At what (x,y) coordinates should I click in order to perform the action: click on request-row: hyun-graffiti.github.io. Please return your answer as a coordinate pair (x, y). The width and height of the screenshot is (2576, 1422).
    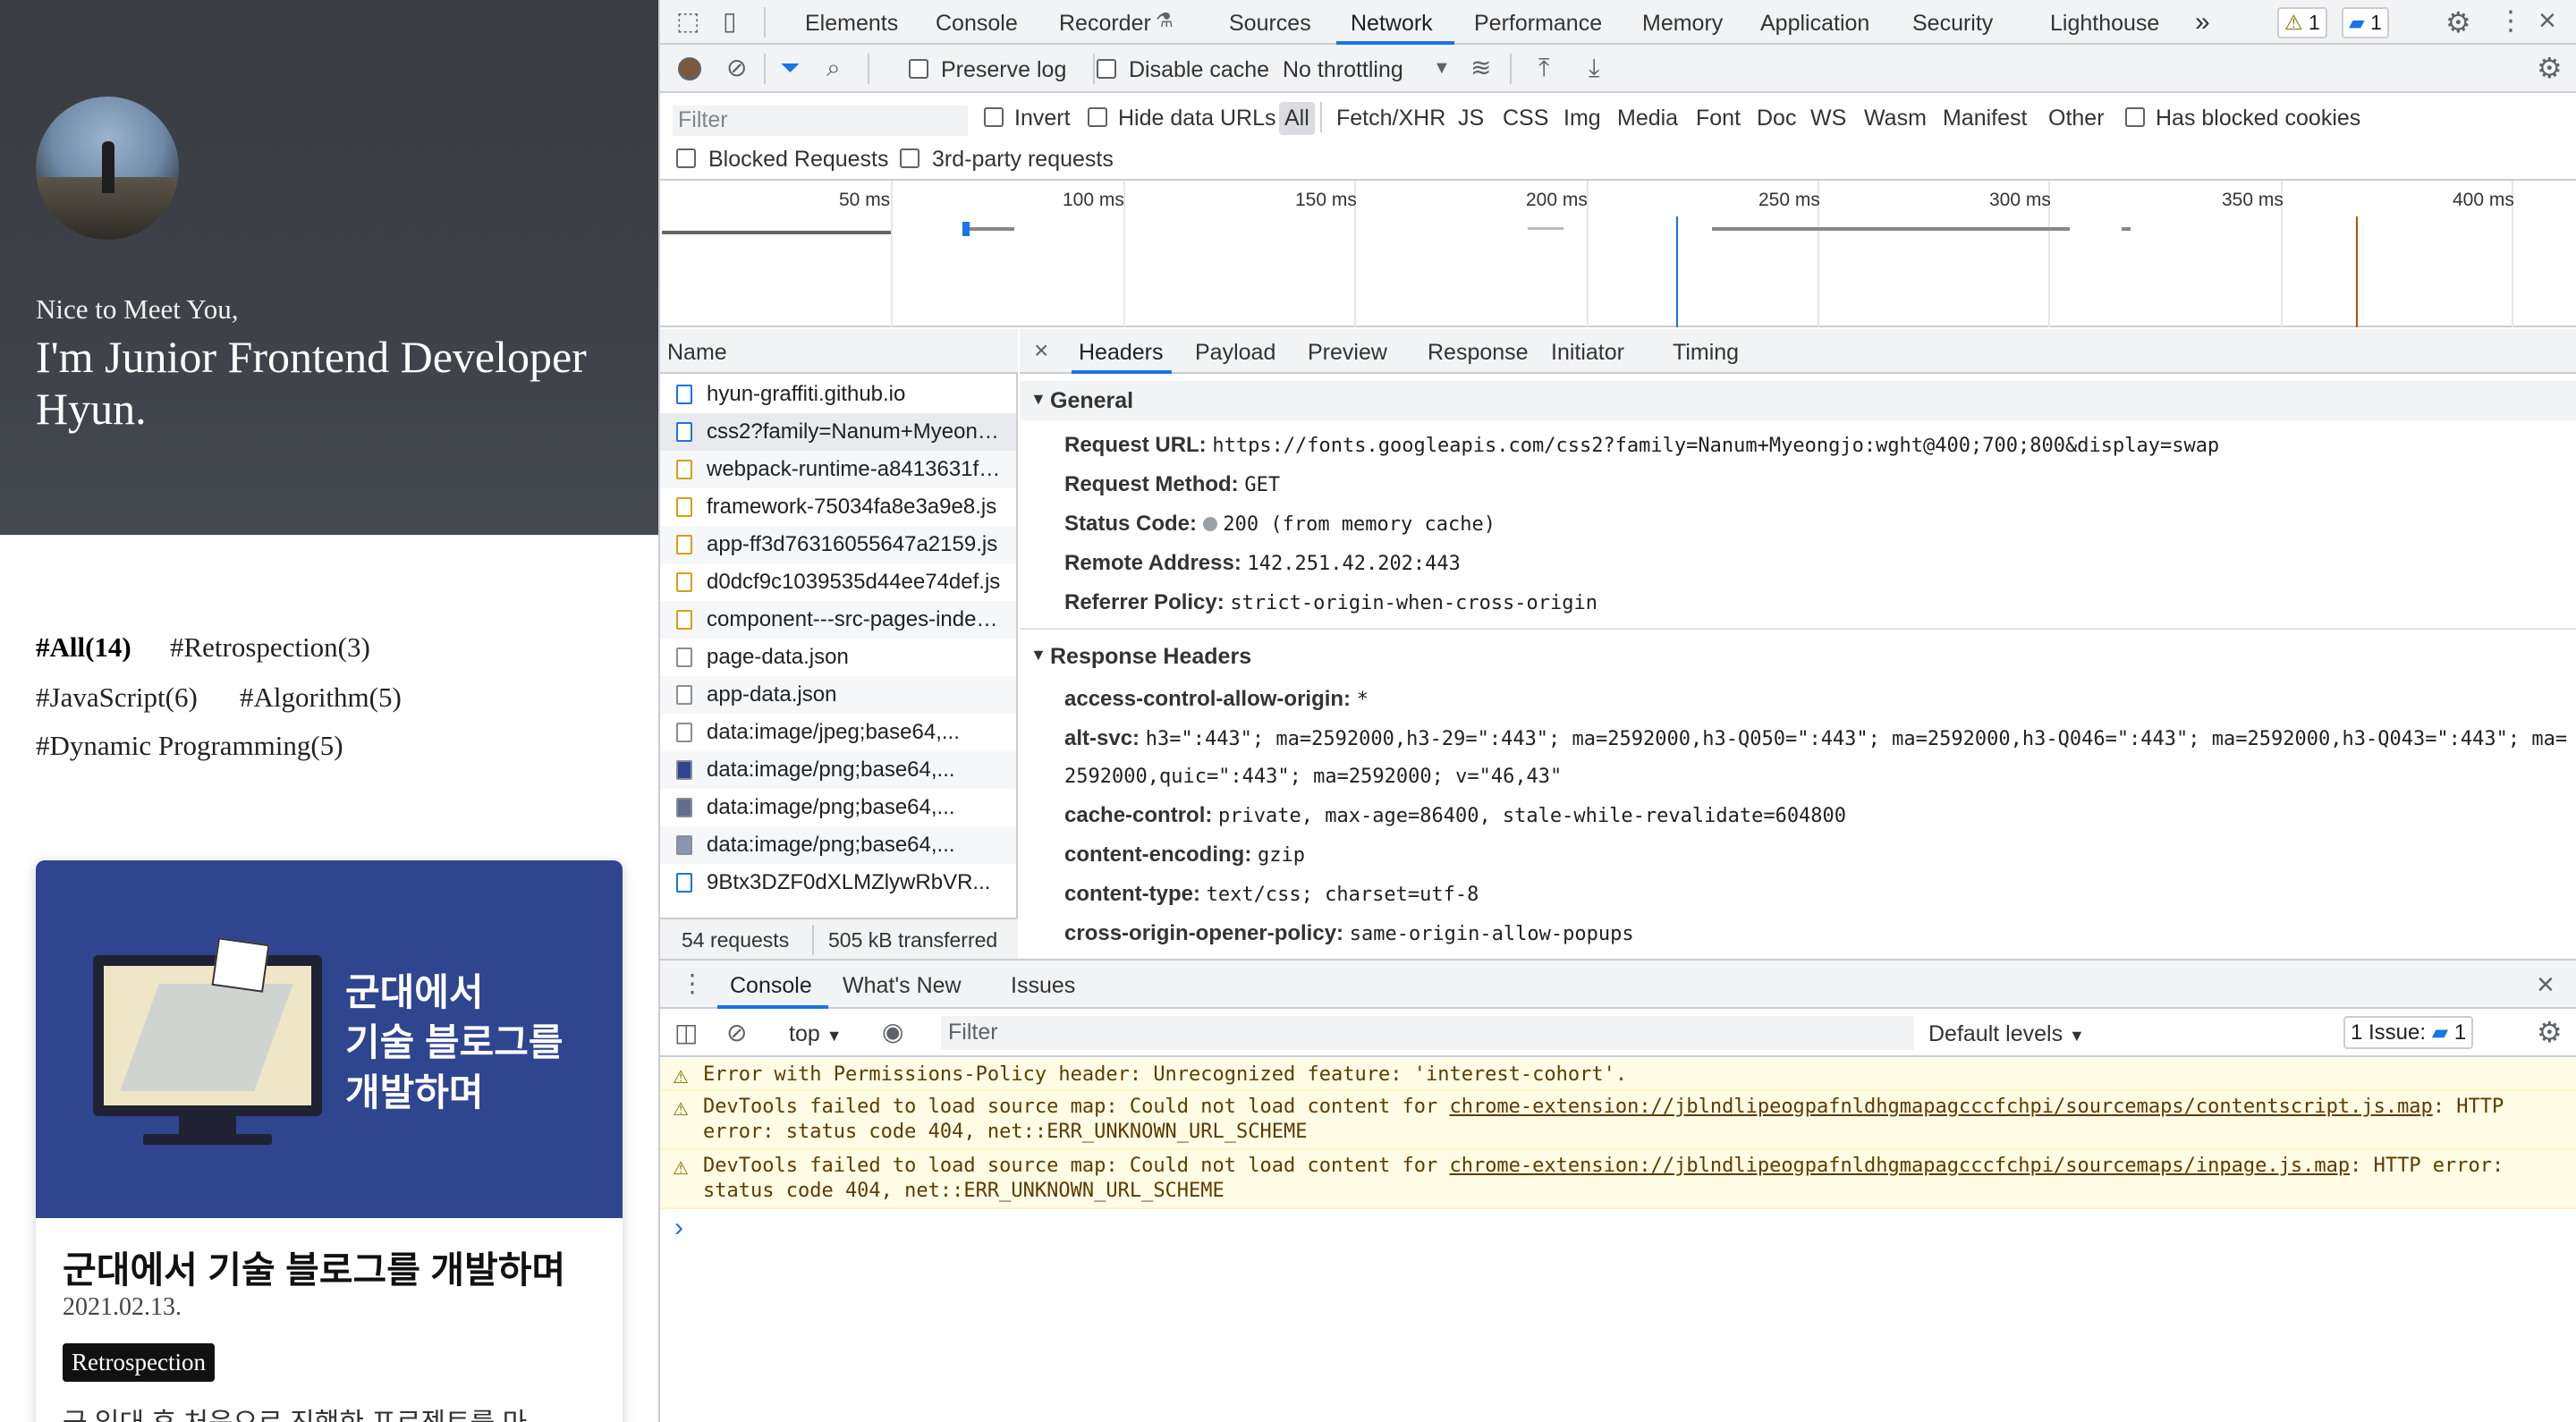
    Looking at the image, I should click on (838, 394).